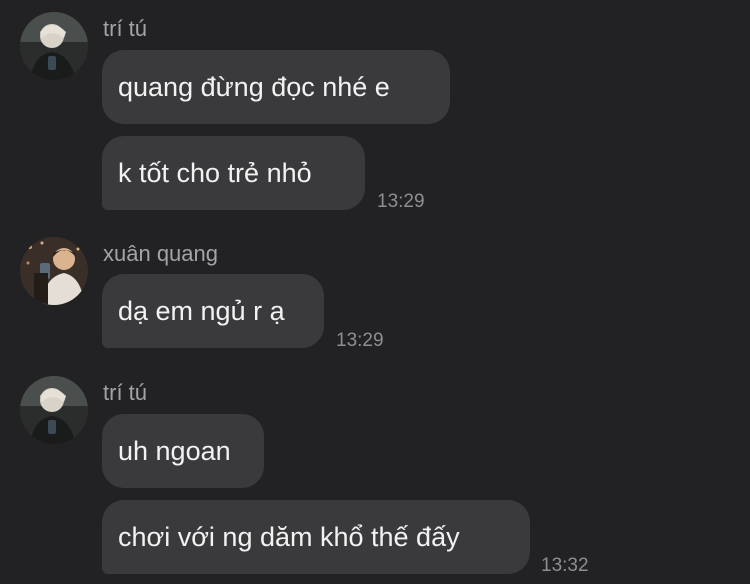  Describe the element at coordinates (160, 253) in the screenshot. I see `sender-name: xuân quang` at that location.